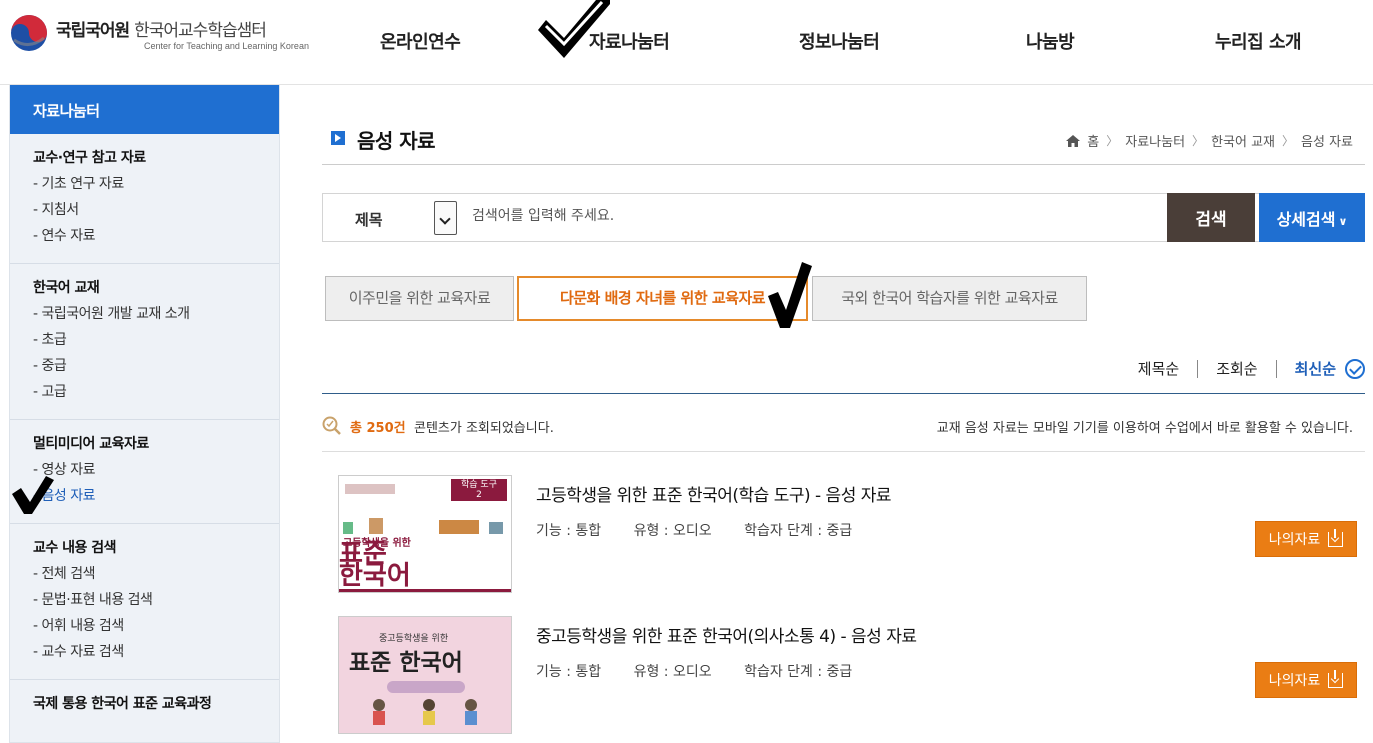 This screenshot has width=1373, height=743. I want to click on advanced-search-button: 상세검색 ∨, so click(1312, 217).